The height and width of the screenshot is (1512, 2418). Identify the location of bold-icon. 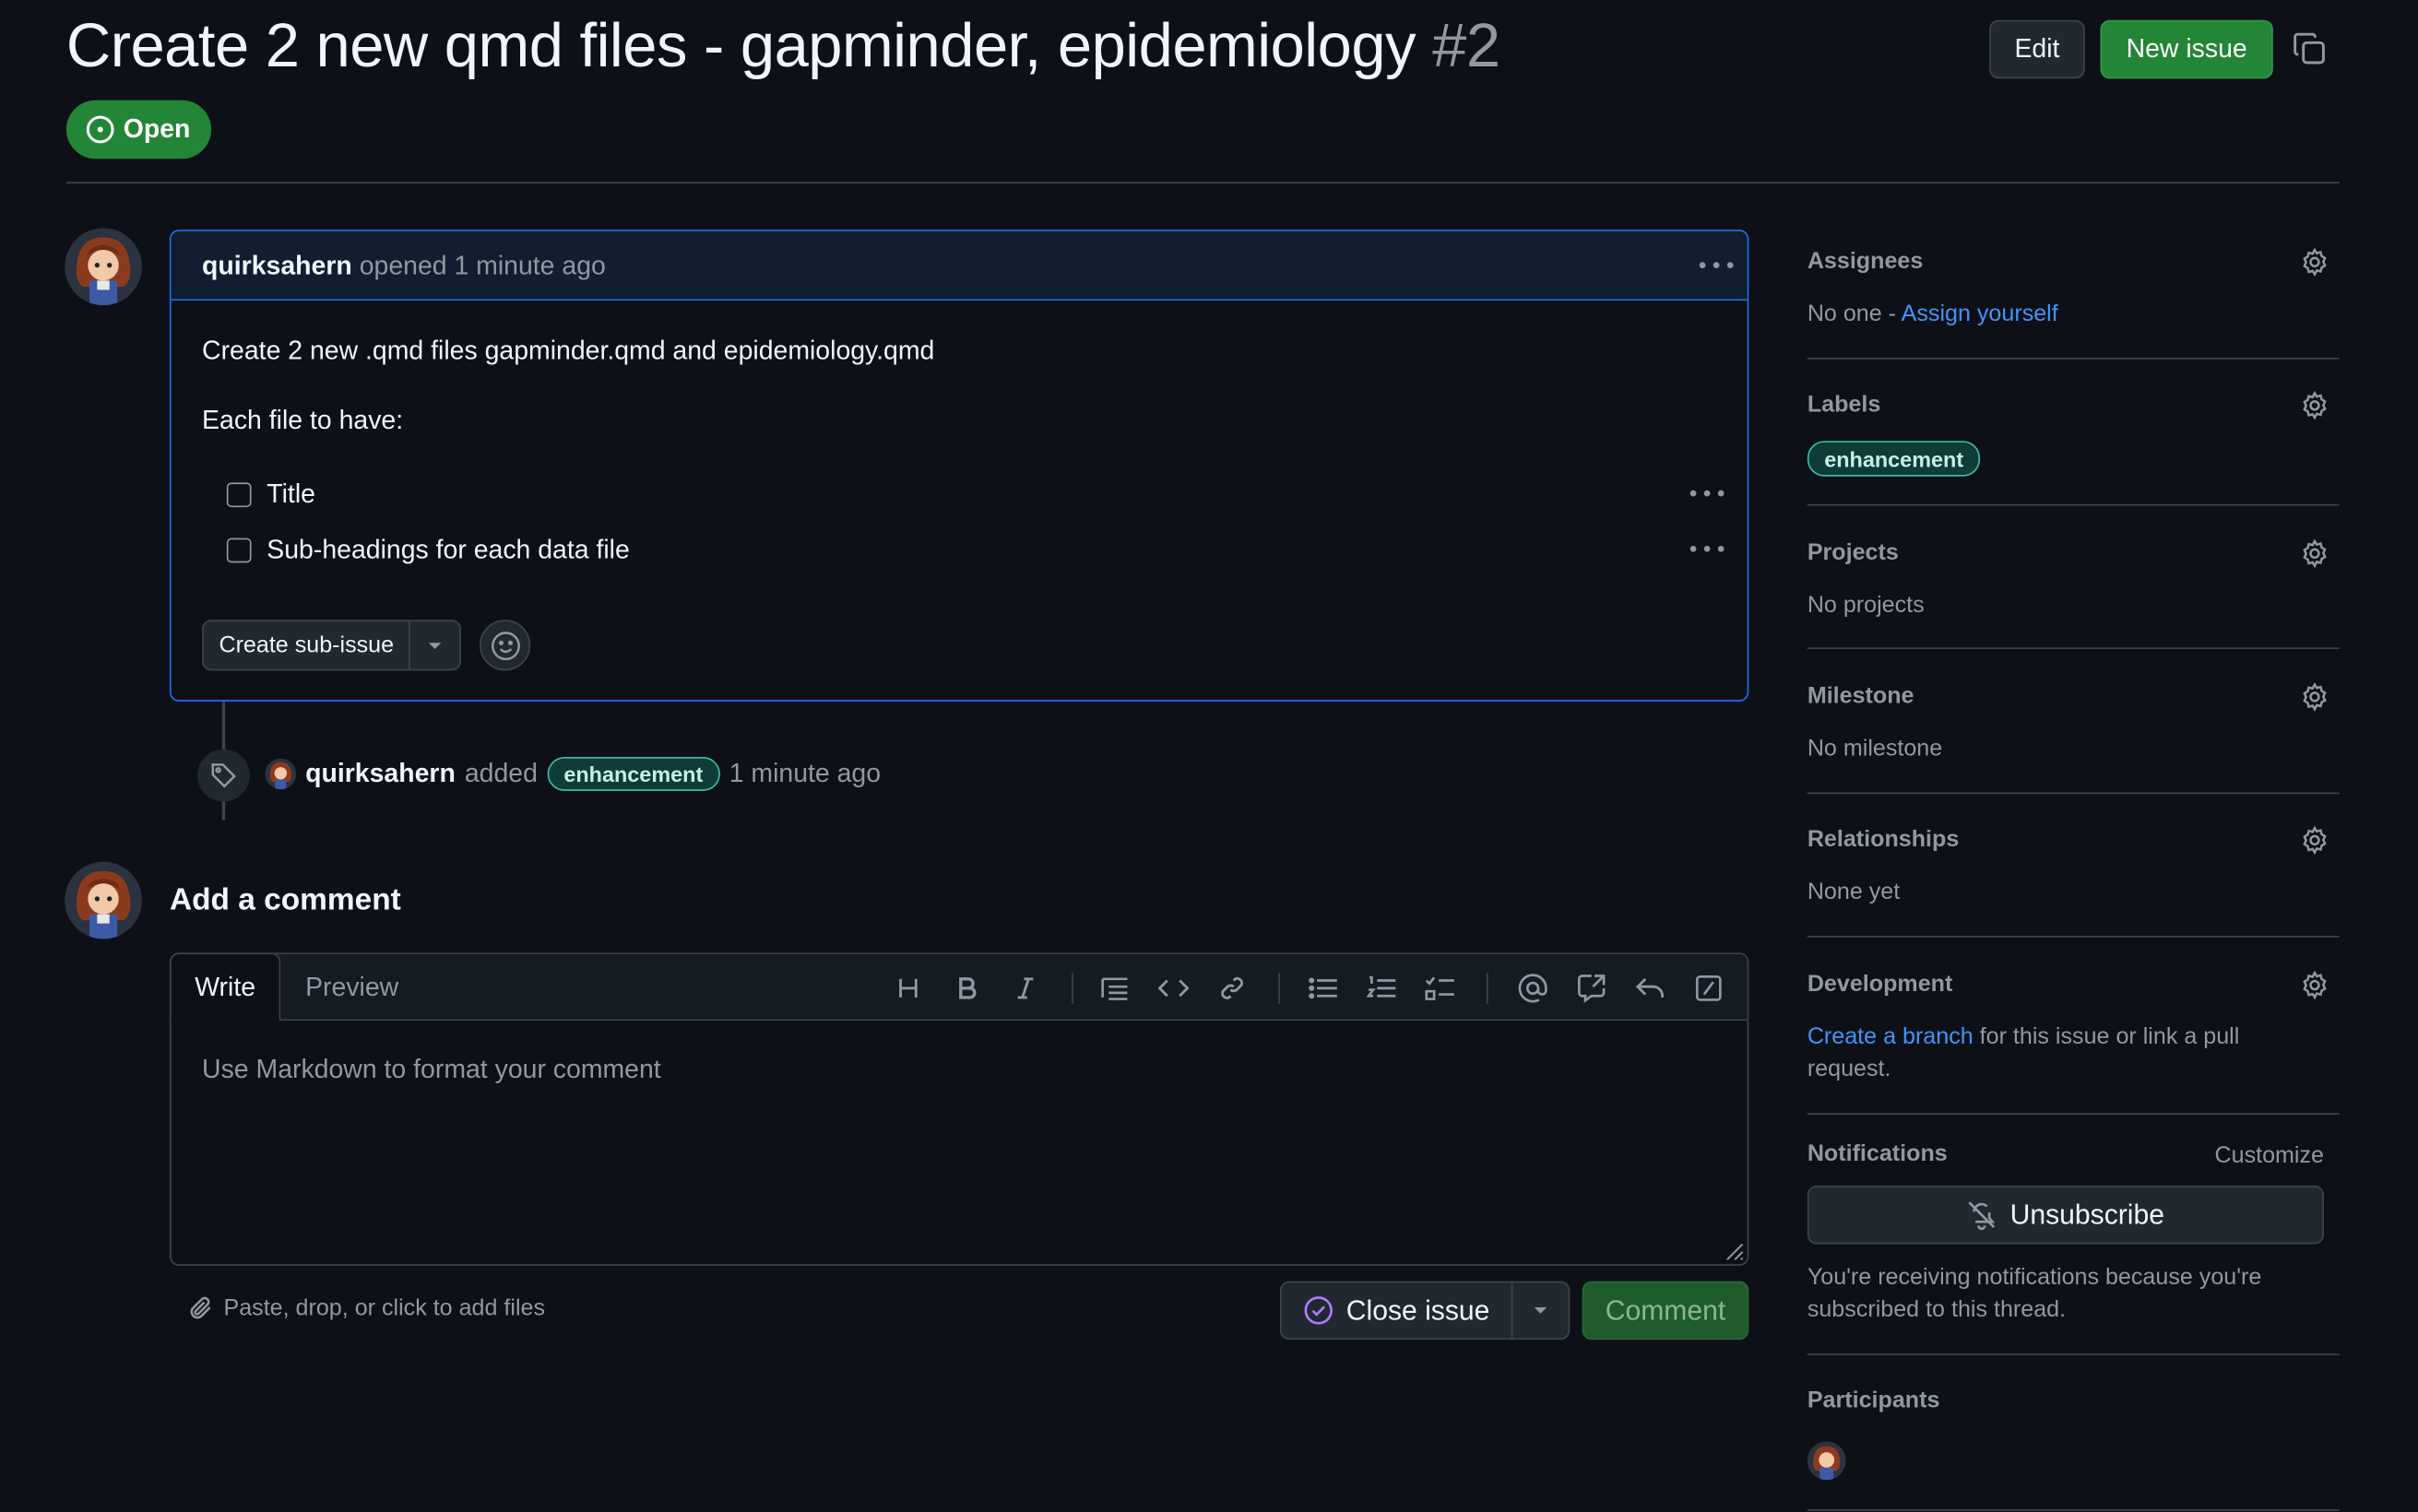
(966, 989).